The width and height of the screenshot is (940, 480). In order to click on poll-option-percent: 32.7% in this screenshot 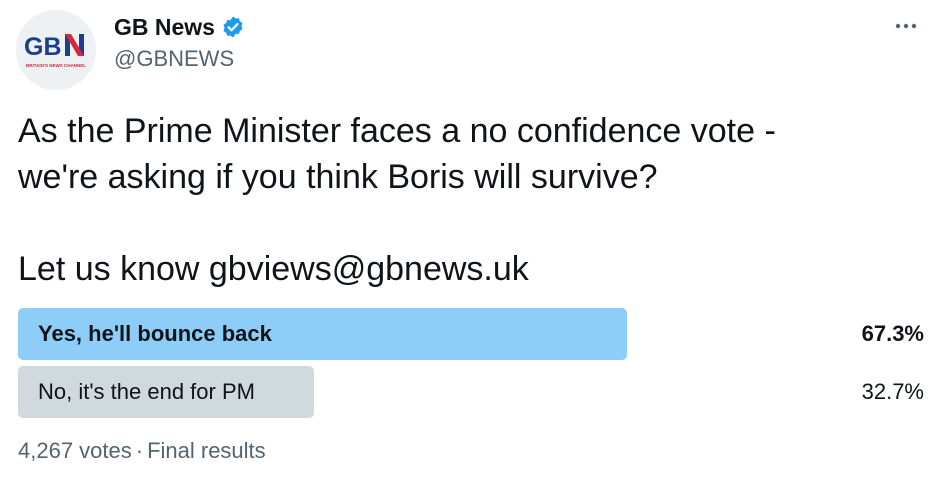, I will do `click(892, 391)`.